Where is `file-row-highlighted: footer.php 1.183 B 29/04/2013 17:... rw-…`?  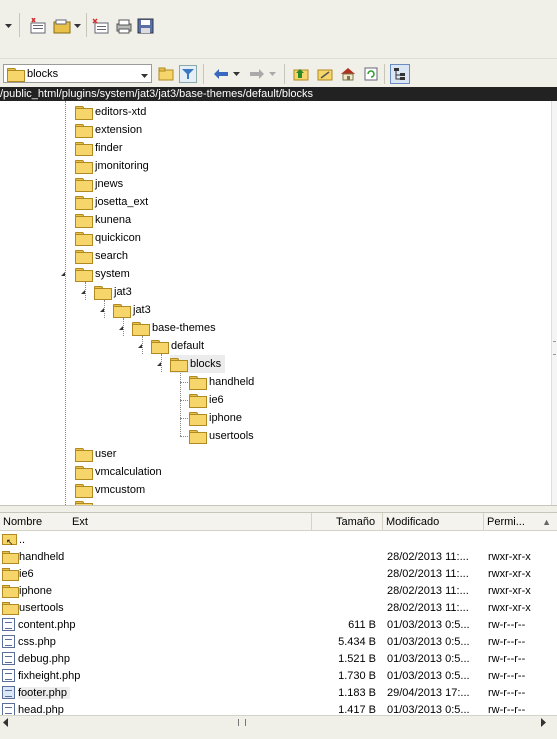
file-row-highlighted: footer.php 1.183 B 29/04/2013 17:... rw-… is located at coordinates (278, 693).